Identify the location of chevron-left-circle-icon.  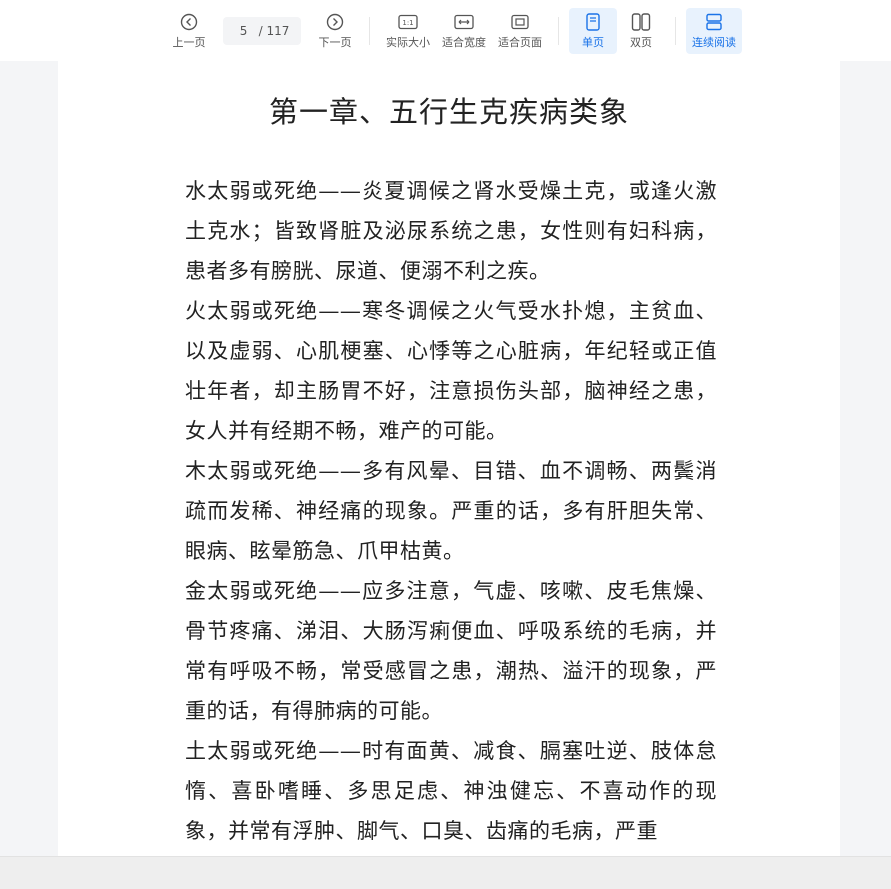
(189, 22).